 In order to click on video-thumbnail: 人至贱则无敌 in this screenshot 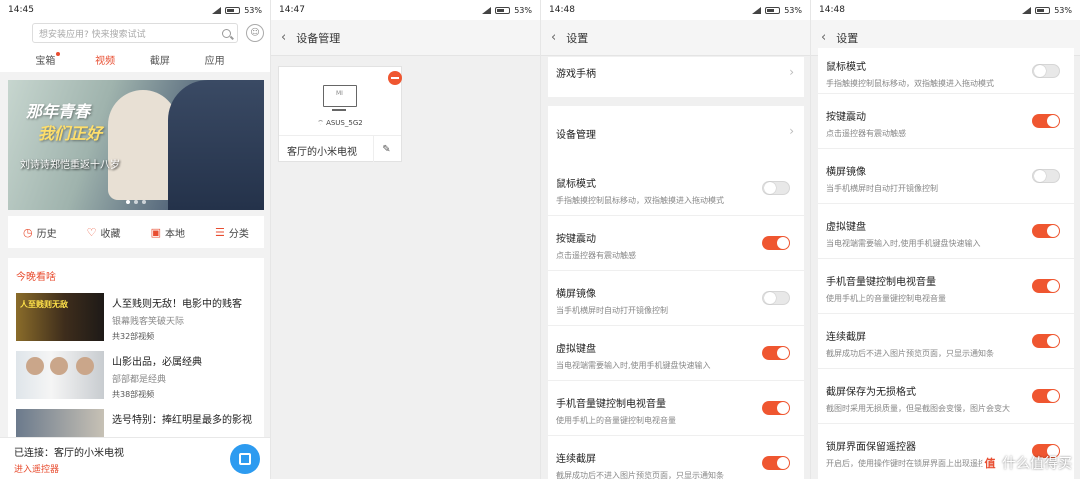, I will do `click(60, 317)`.